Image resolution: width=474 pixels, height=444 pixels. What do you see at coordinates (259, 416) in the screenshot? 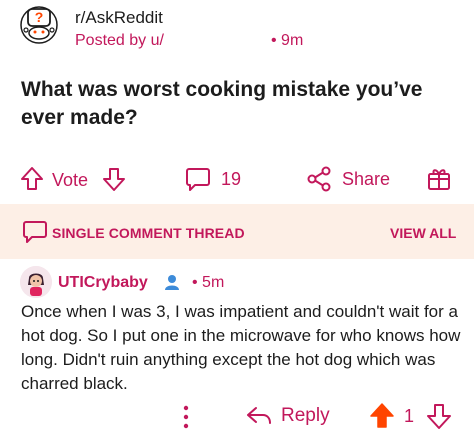
I see `reply-icon` at bounding box center [259, 416].